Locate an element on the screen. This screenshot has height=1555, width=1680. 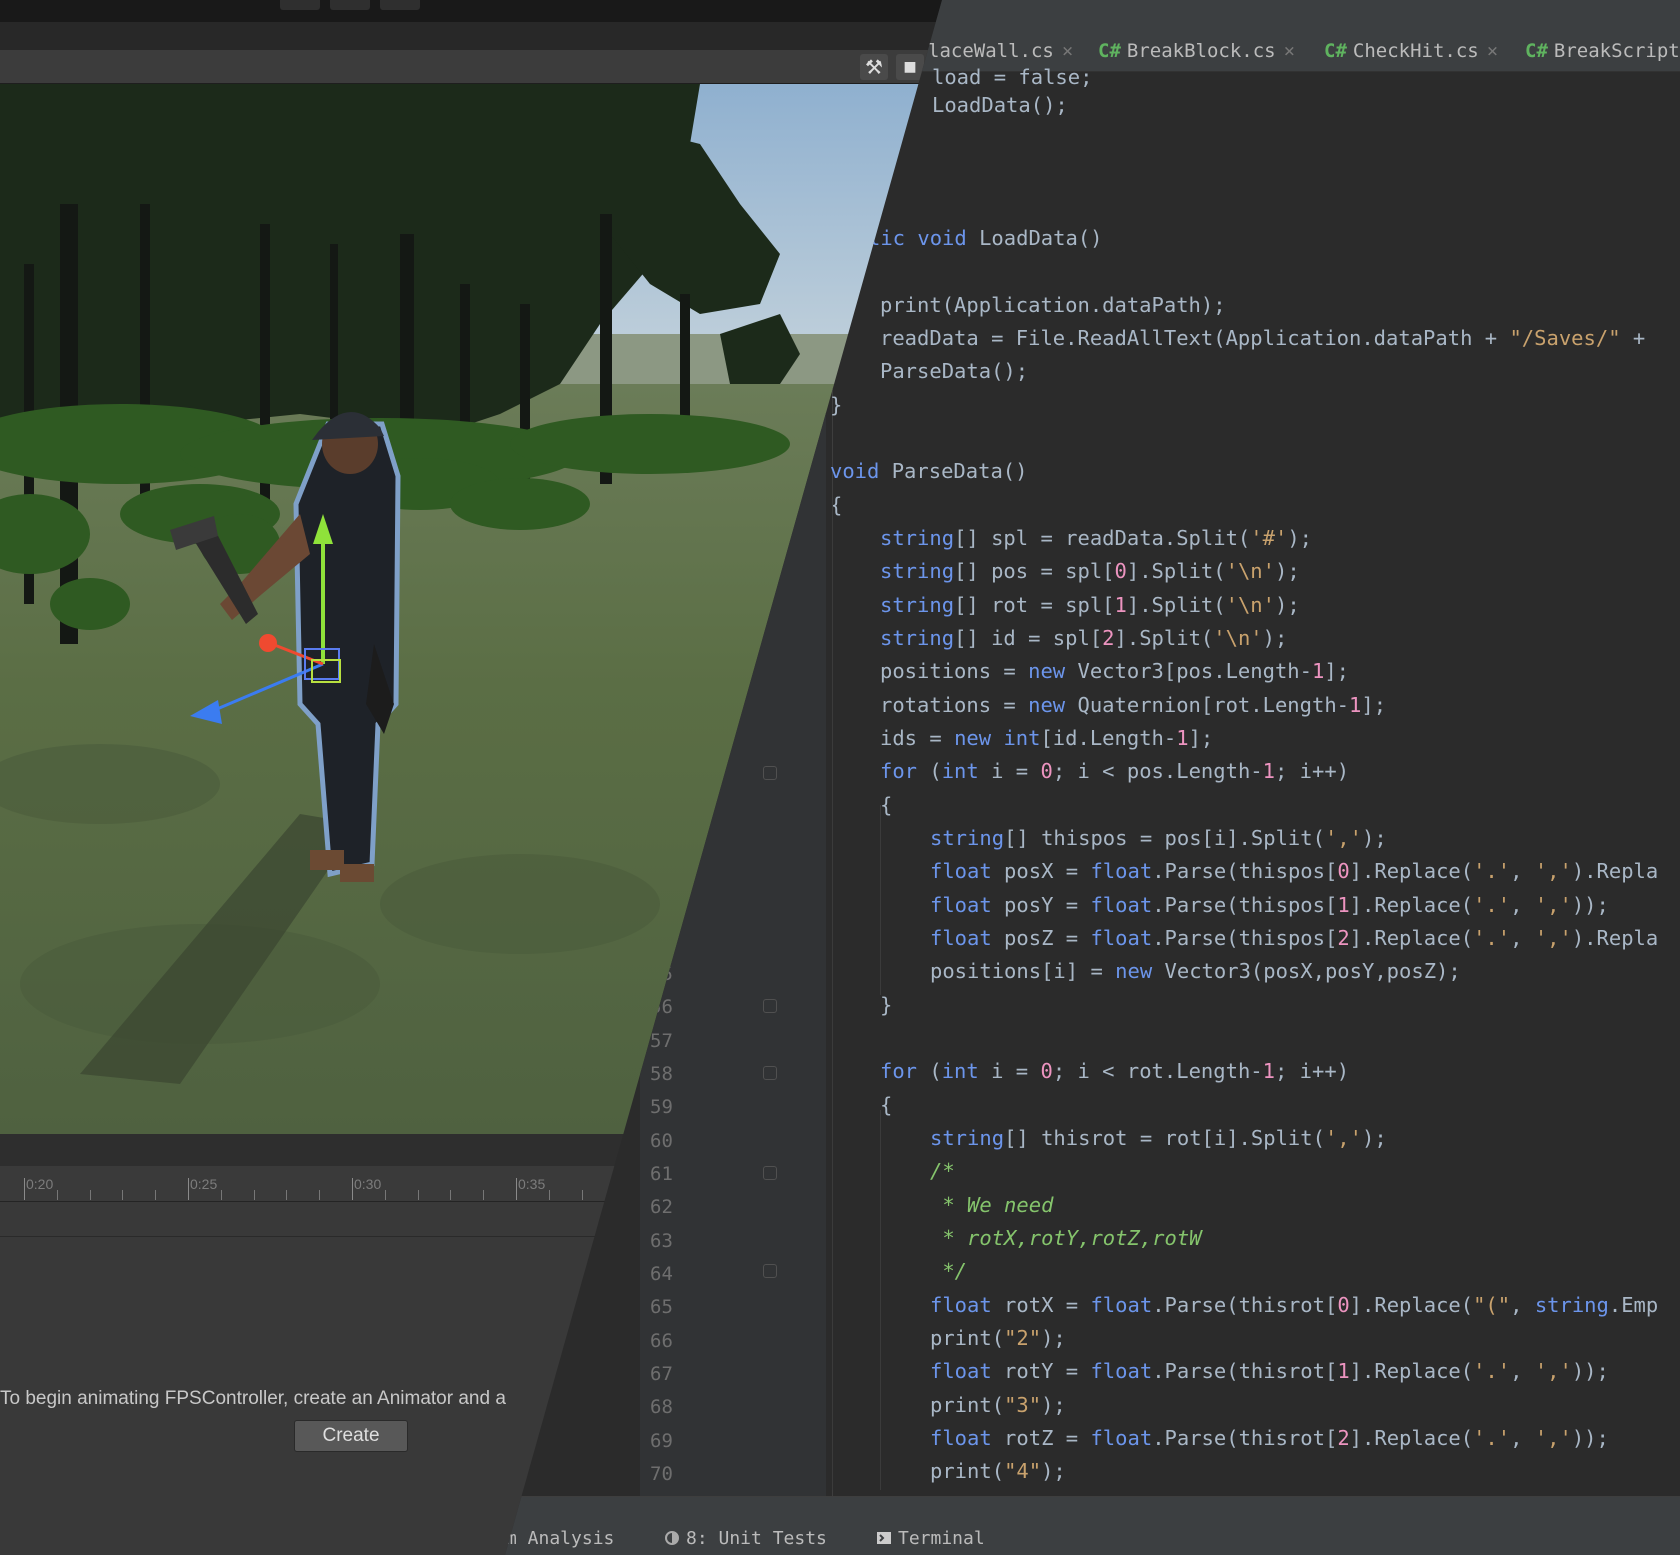
code-line: * We need is located at coordinates (991, 1205).